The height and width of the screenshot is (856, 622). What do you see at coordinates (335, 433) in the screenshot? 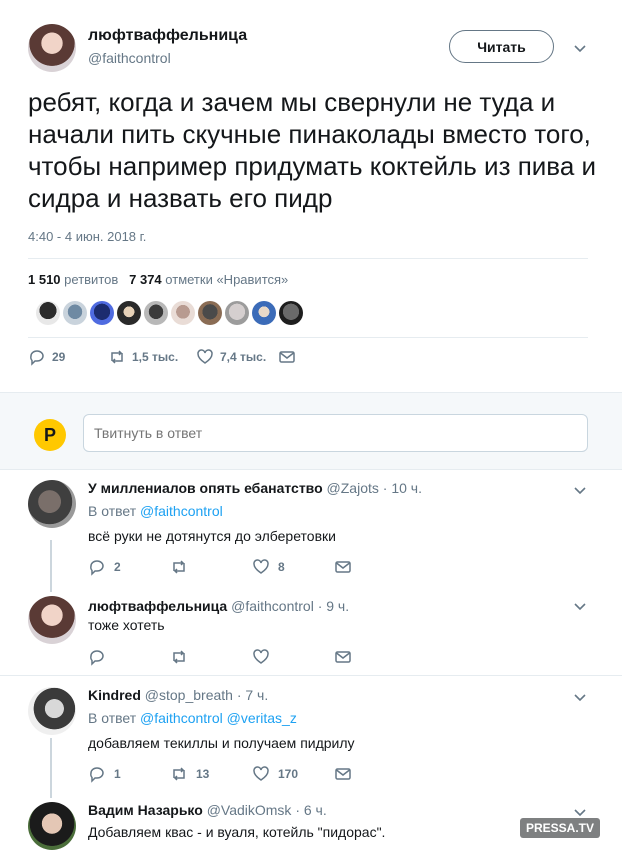
I see `reply-input` at bounding box center [335, 433].